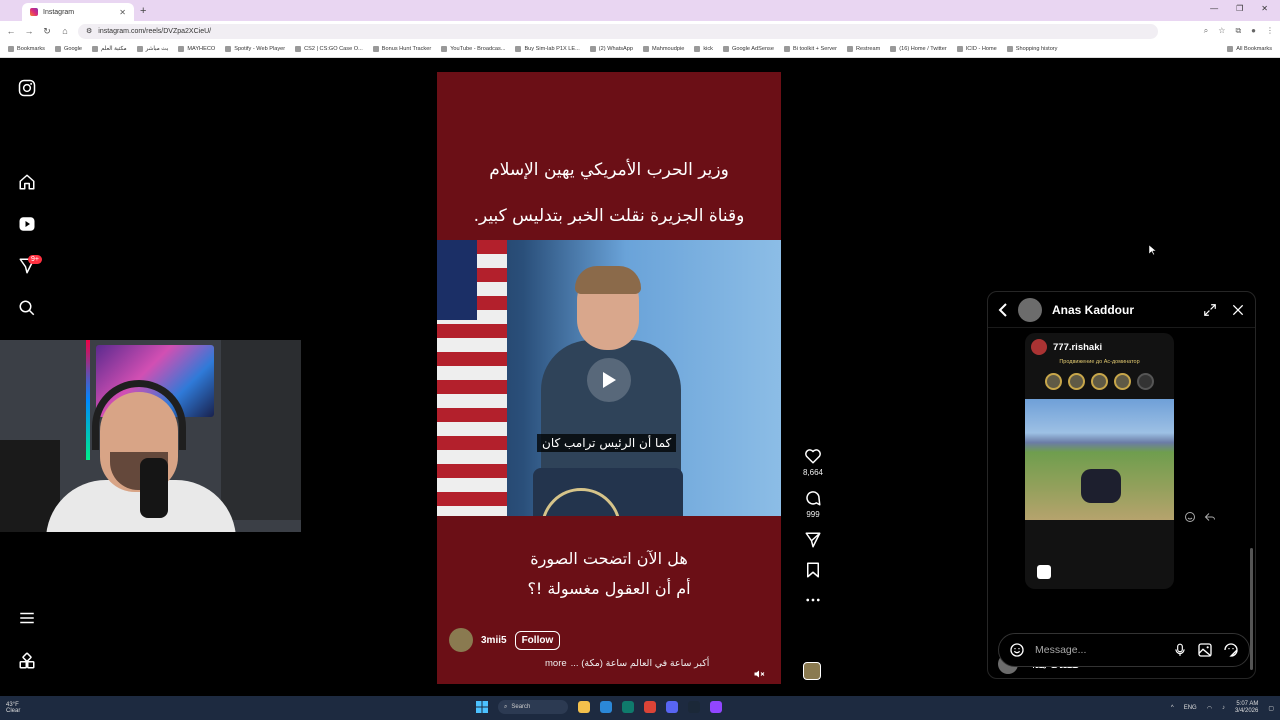 The image size is (1280, 720). Describe the element at coordinates (1190, 517) in the screenshot. I see `react-icon` at that location.